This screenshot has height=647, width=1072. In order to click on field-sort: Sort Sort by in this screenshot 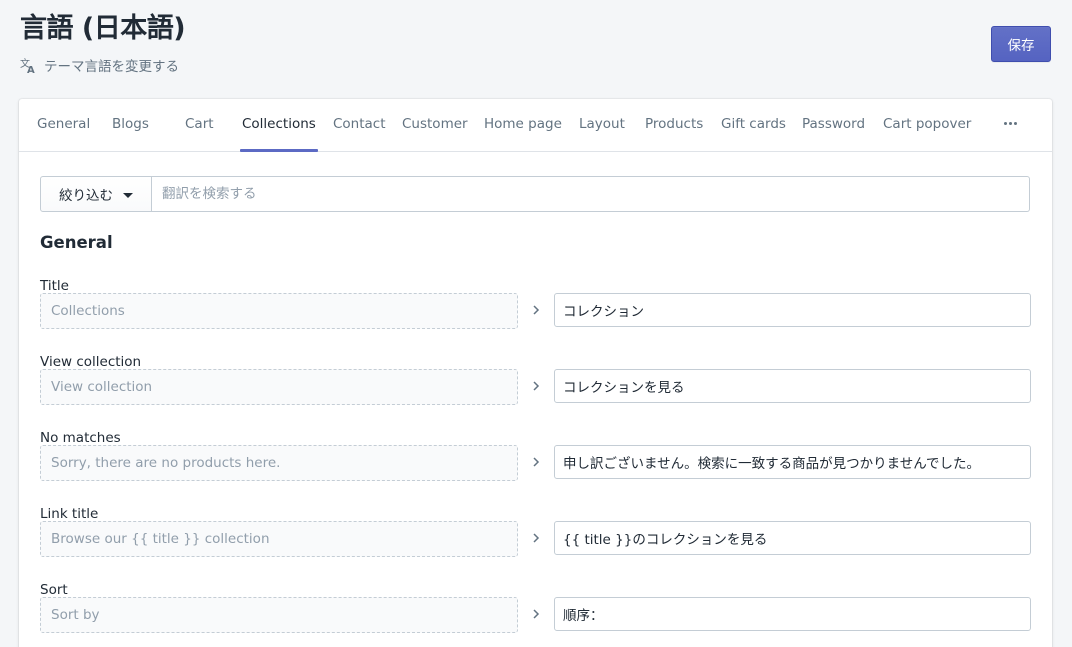, I will do `click(535, 613)`.